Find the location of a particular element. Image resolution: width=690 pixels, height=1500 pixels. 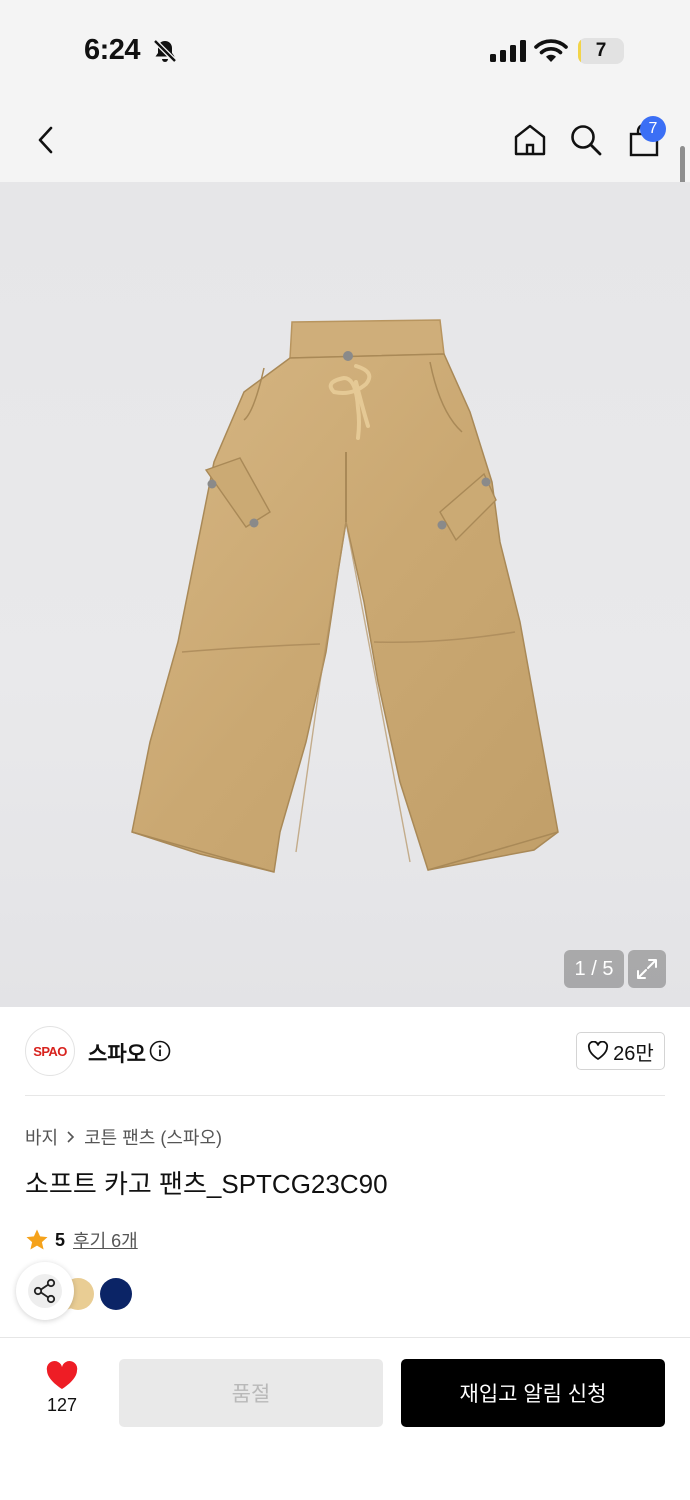

status-bar: 6:24 7 is located at coordinates (345, 50).